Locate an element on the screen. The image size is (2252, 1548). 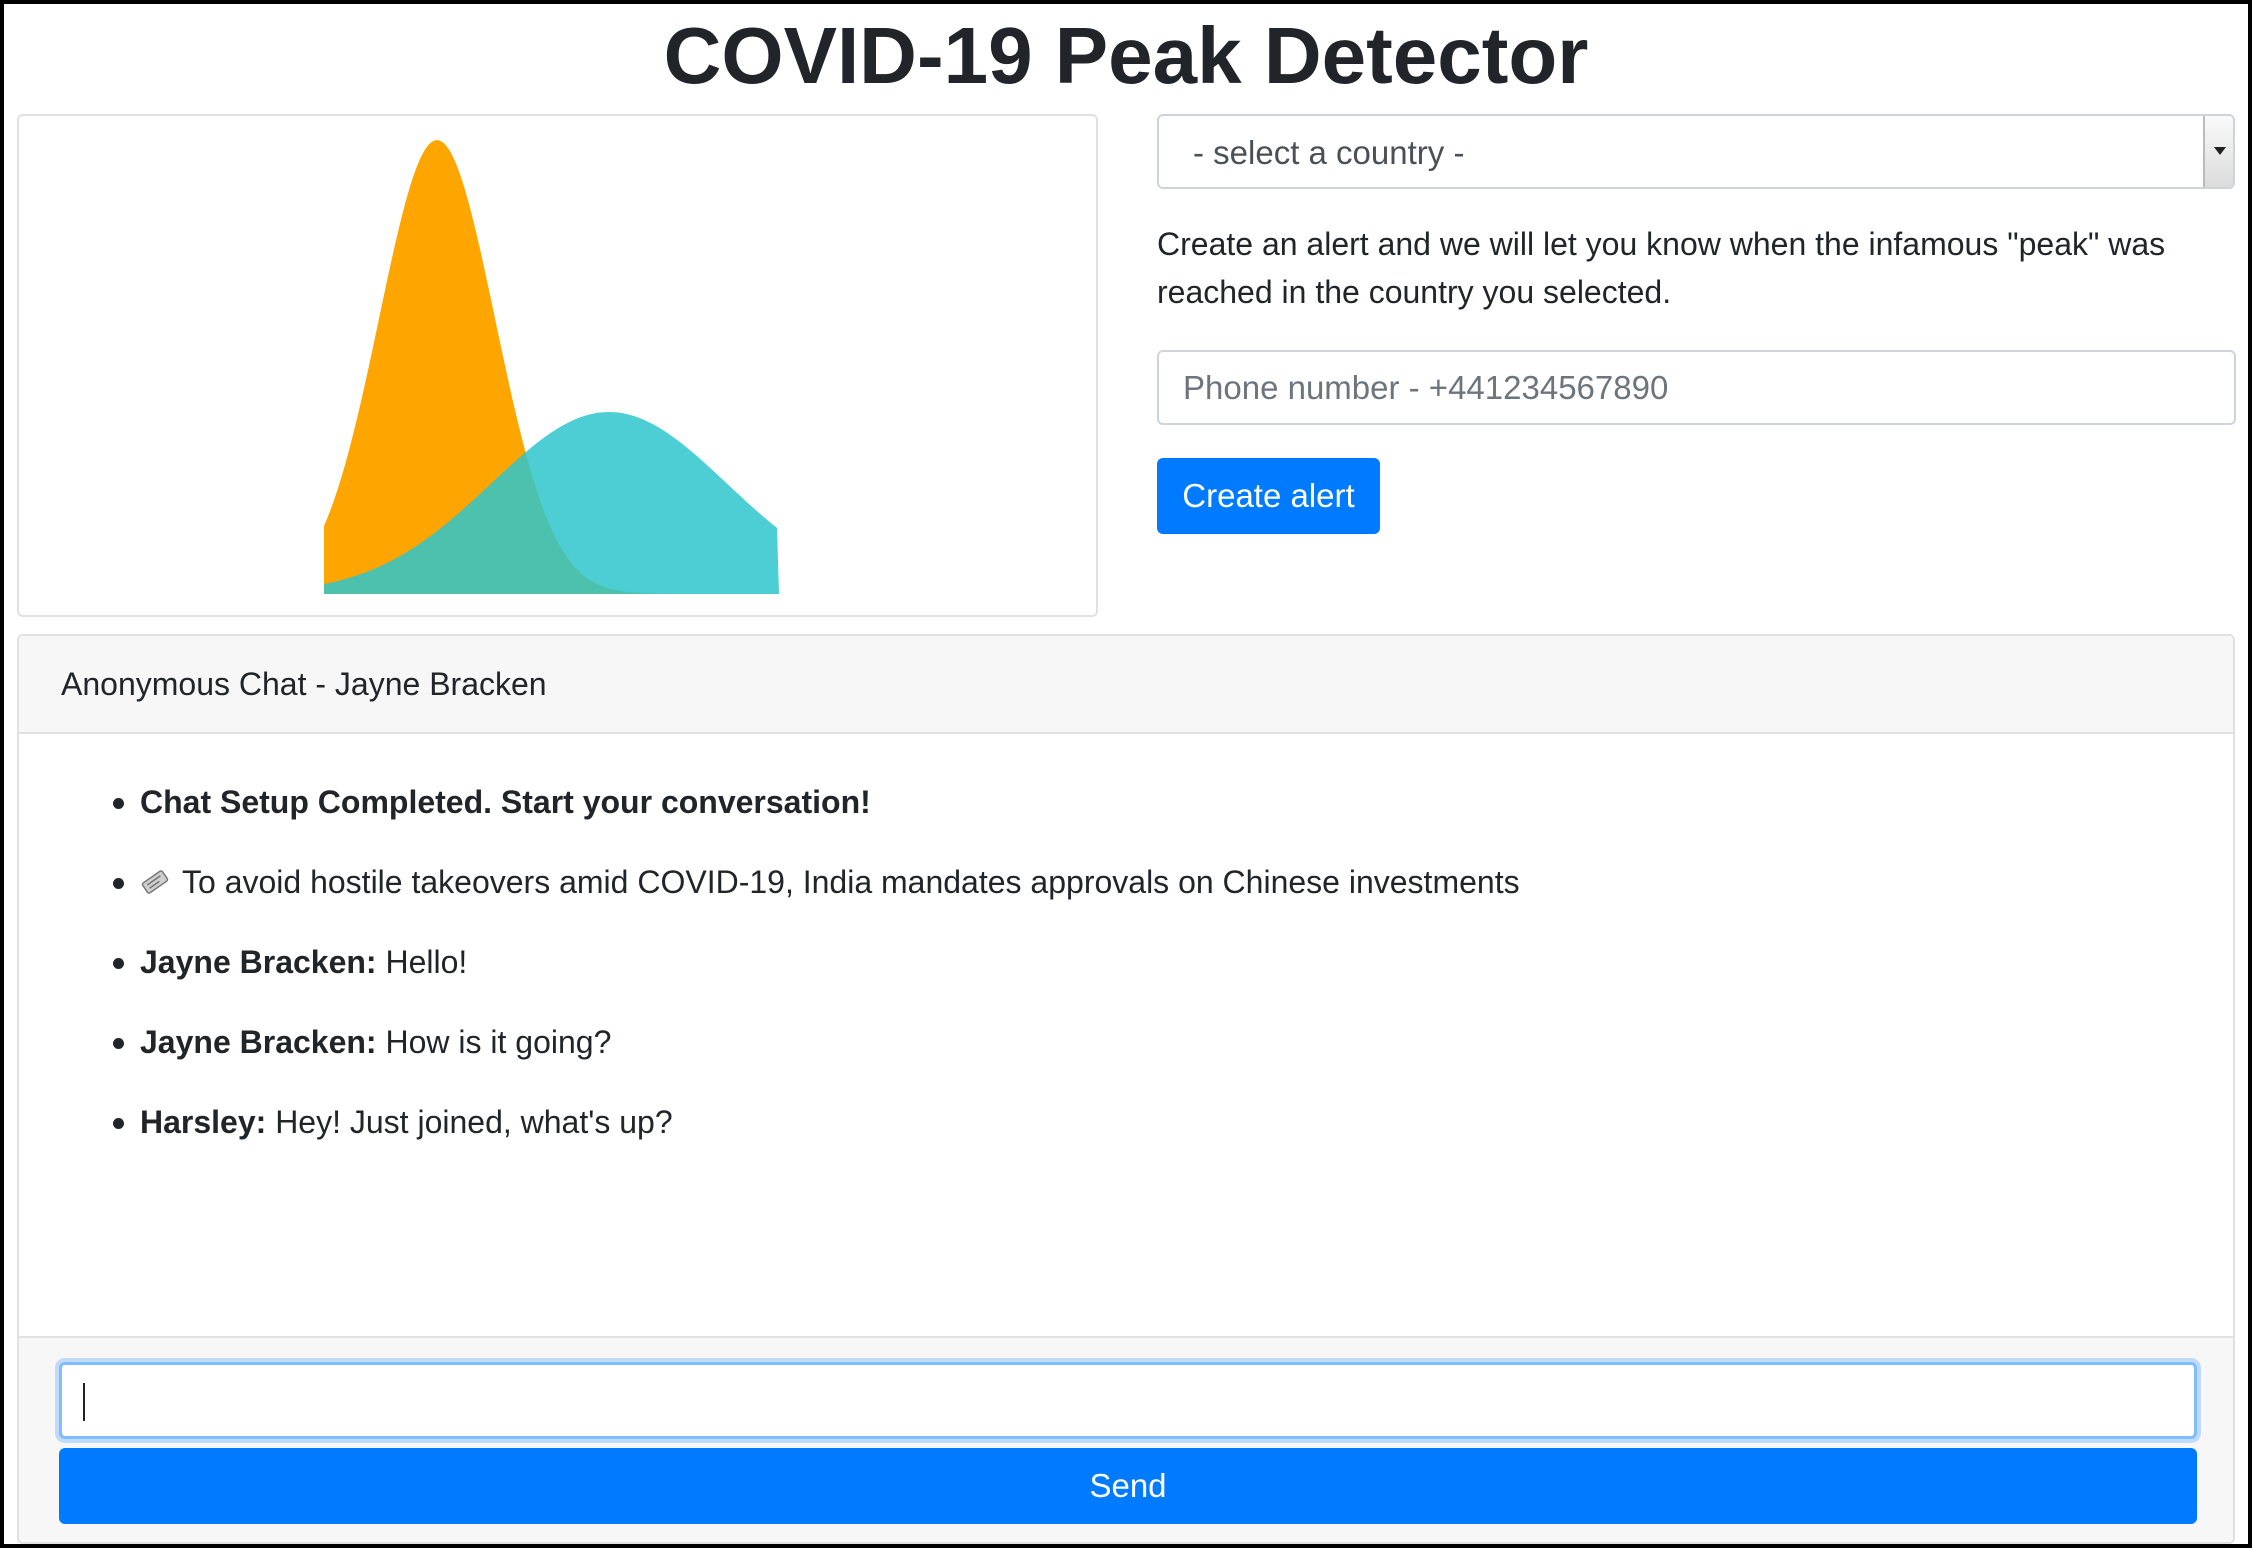
chat-message-input is located at coordinates (1128, 1400).